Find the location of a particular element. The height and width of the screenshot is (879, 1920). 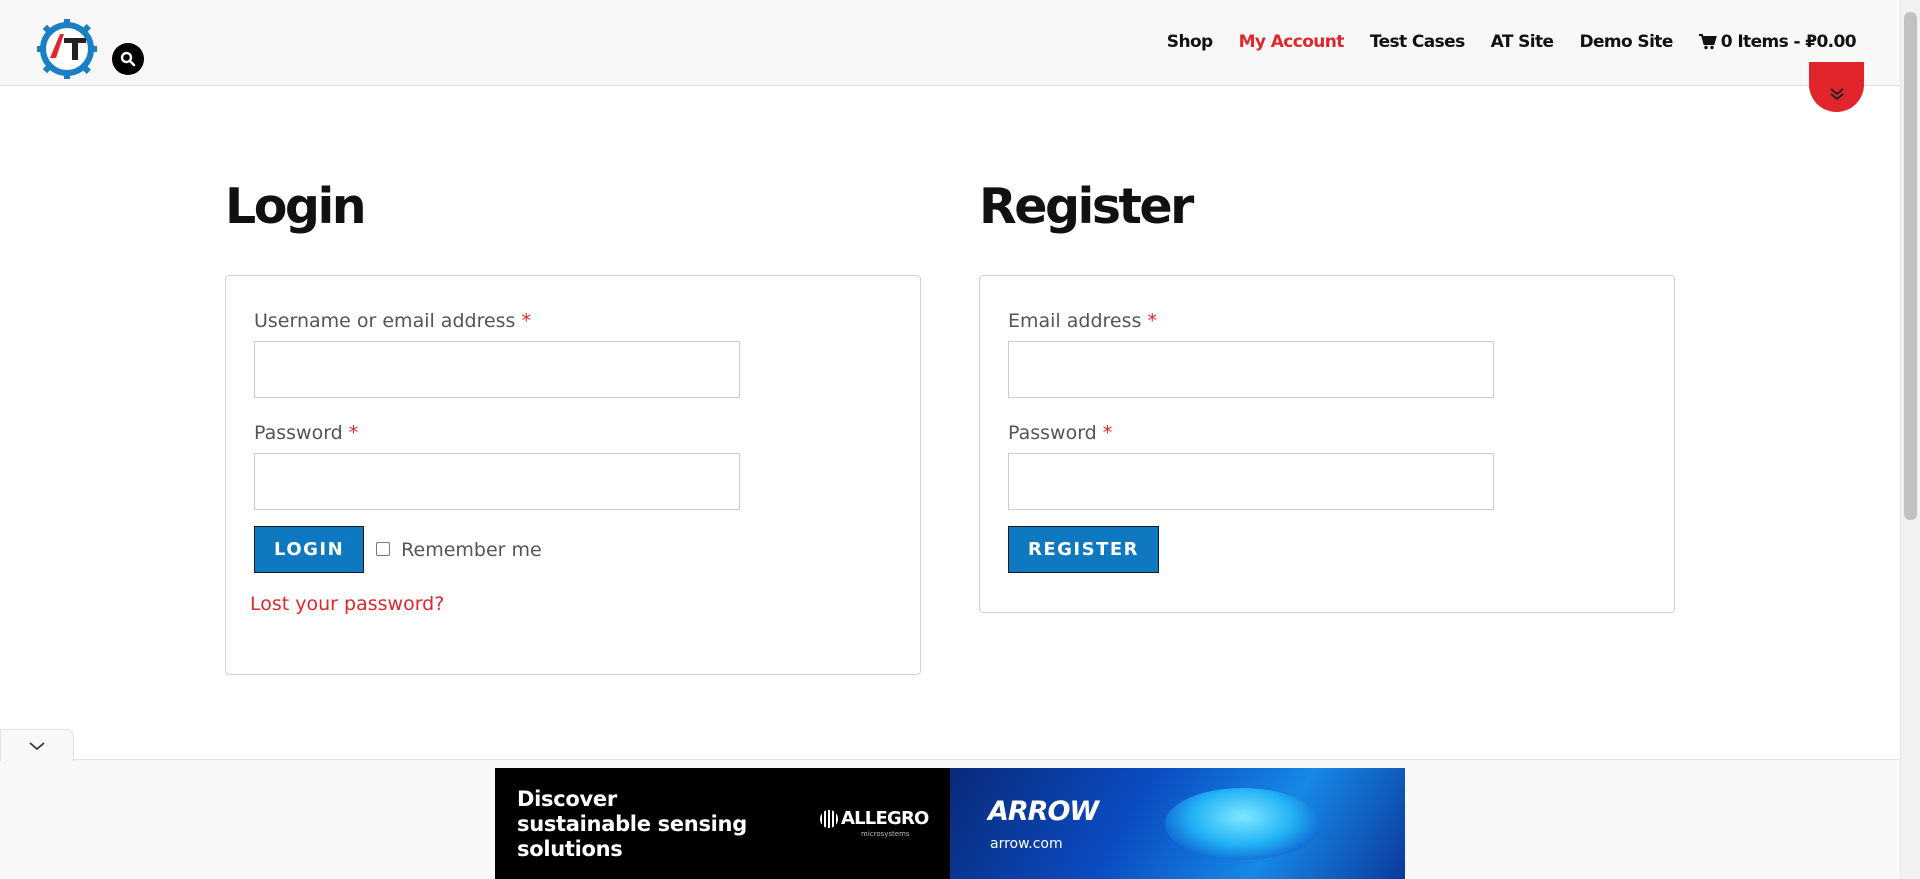

register-password-input is located at coordinates (1251, 481).